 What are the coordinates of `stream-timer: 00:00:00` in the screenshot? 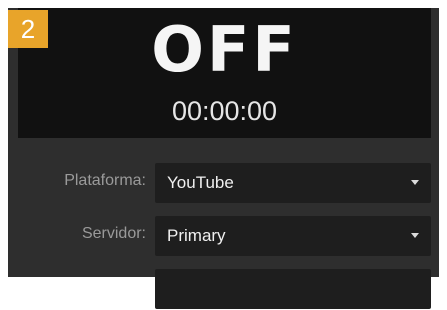 It's located at (224, 111).